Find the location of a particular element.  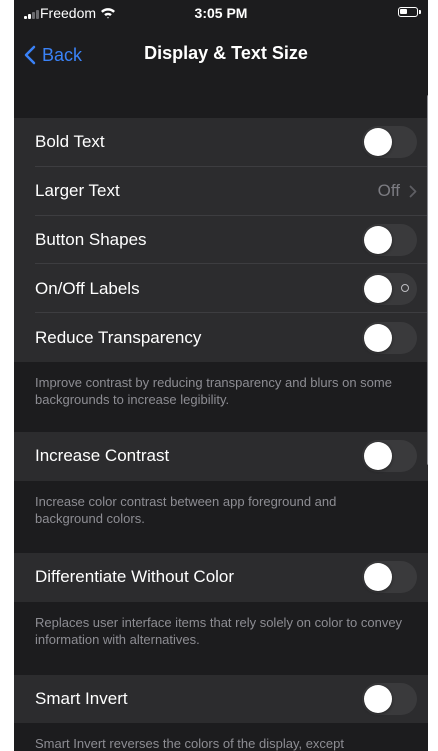

on-off-labels-toggle is located at coordinates (389, 288).